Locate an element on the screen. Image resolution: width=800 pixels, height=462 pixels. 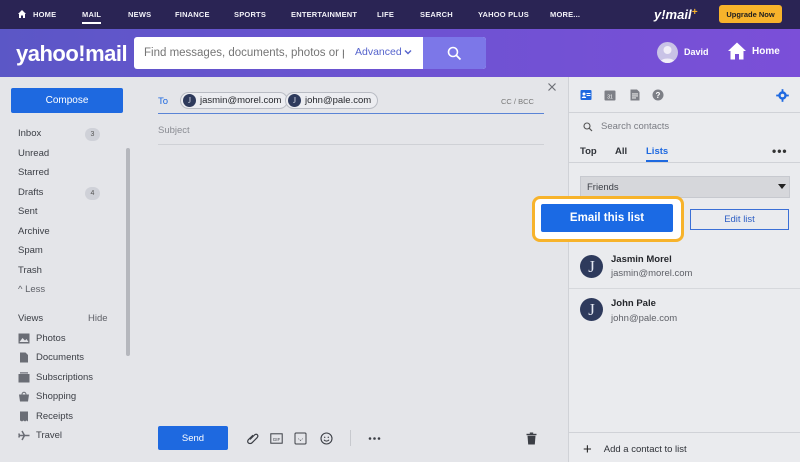
ymail-brand: y!mail+ is located at coordinates (675, 14).